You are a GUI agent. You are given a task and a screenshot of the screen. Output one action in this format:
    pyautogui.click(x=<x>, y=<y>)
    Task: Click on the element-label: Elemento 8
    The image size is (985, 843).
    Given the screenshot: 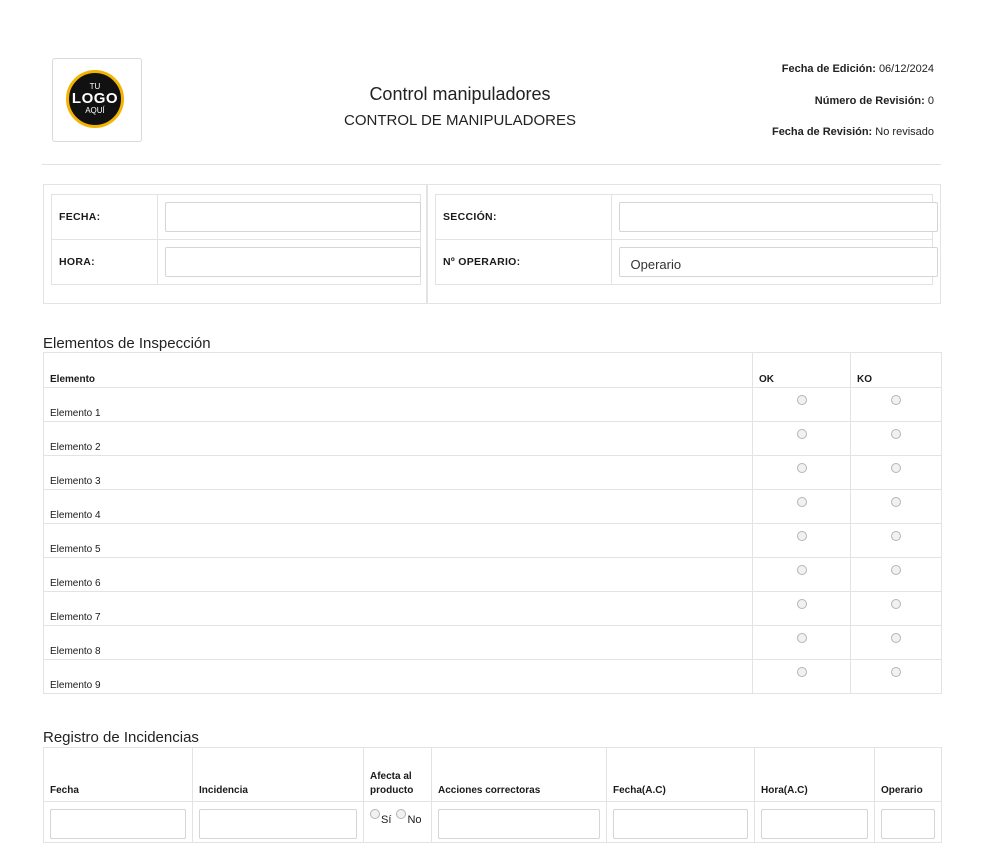 What is the action you would take?
    pyautogui.click(x=398, y=642)
    